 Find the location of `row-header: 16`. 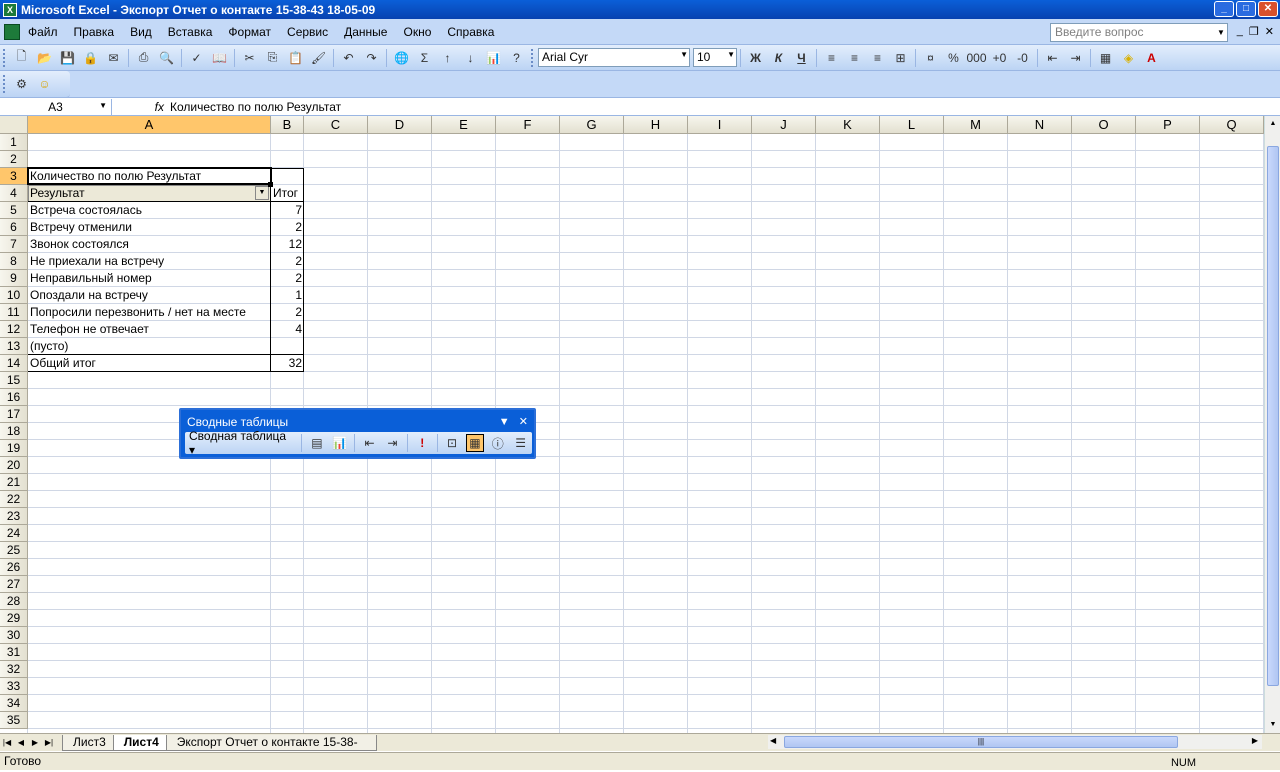

row-header: 16 is located at coordinates (14, 397).